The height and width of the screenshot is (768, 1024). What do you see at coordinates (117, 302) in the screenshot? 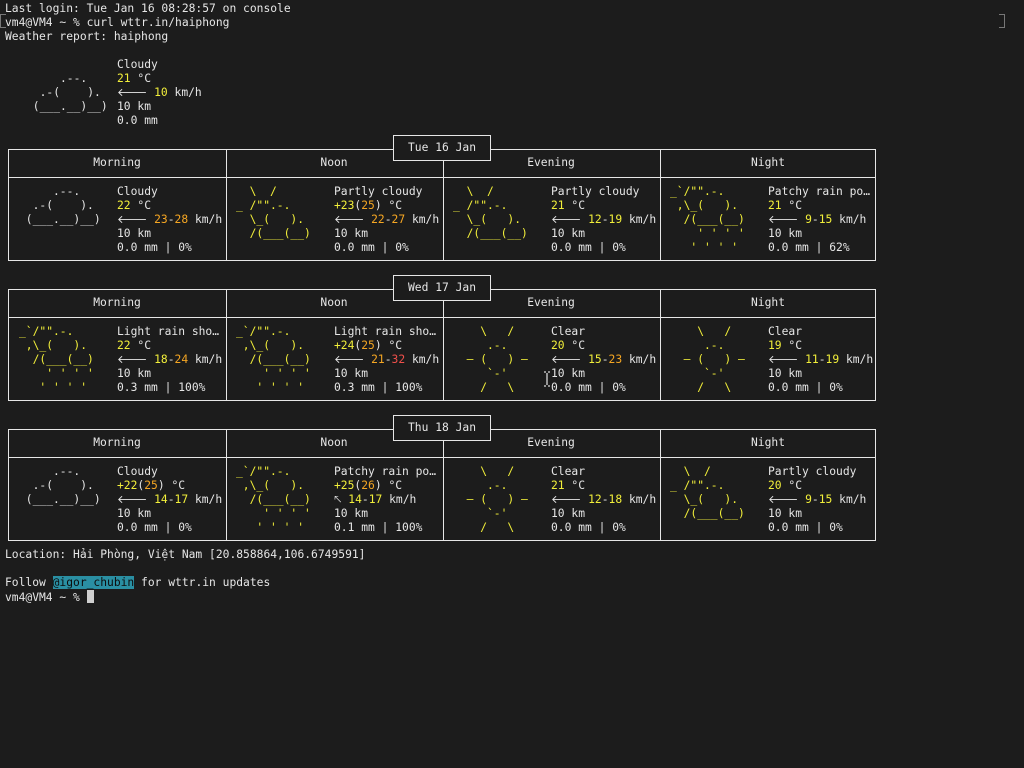
I see `period-header: Morning` at bounding box center [117, 302].